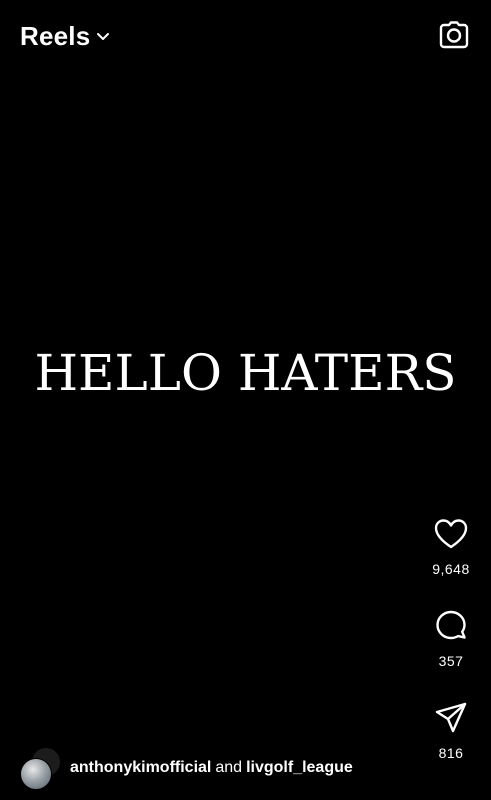 This screenshot has width=491, height=800. I want to click on video-overlay-text: HELLO HATERS, so click(245, 373).